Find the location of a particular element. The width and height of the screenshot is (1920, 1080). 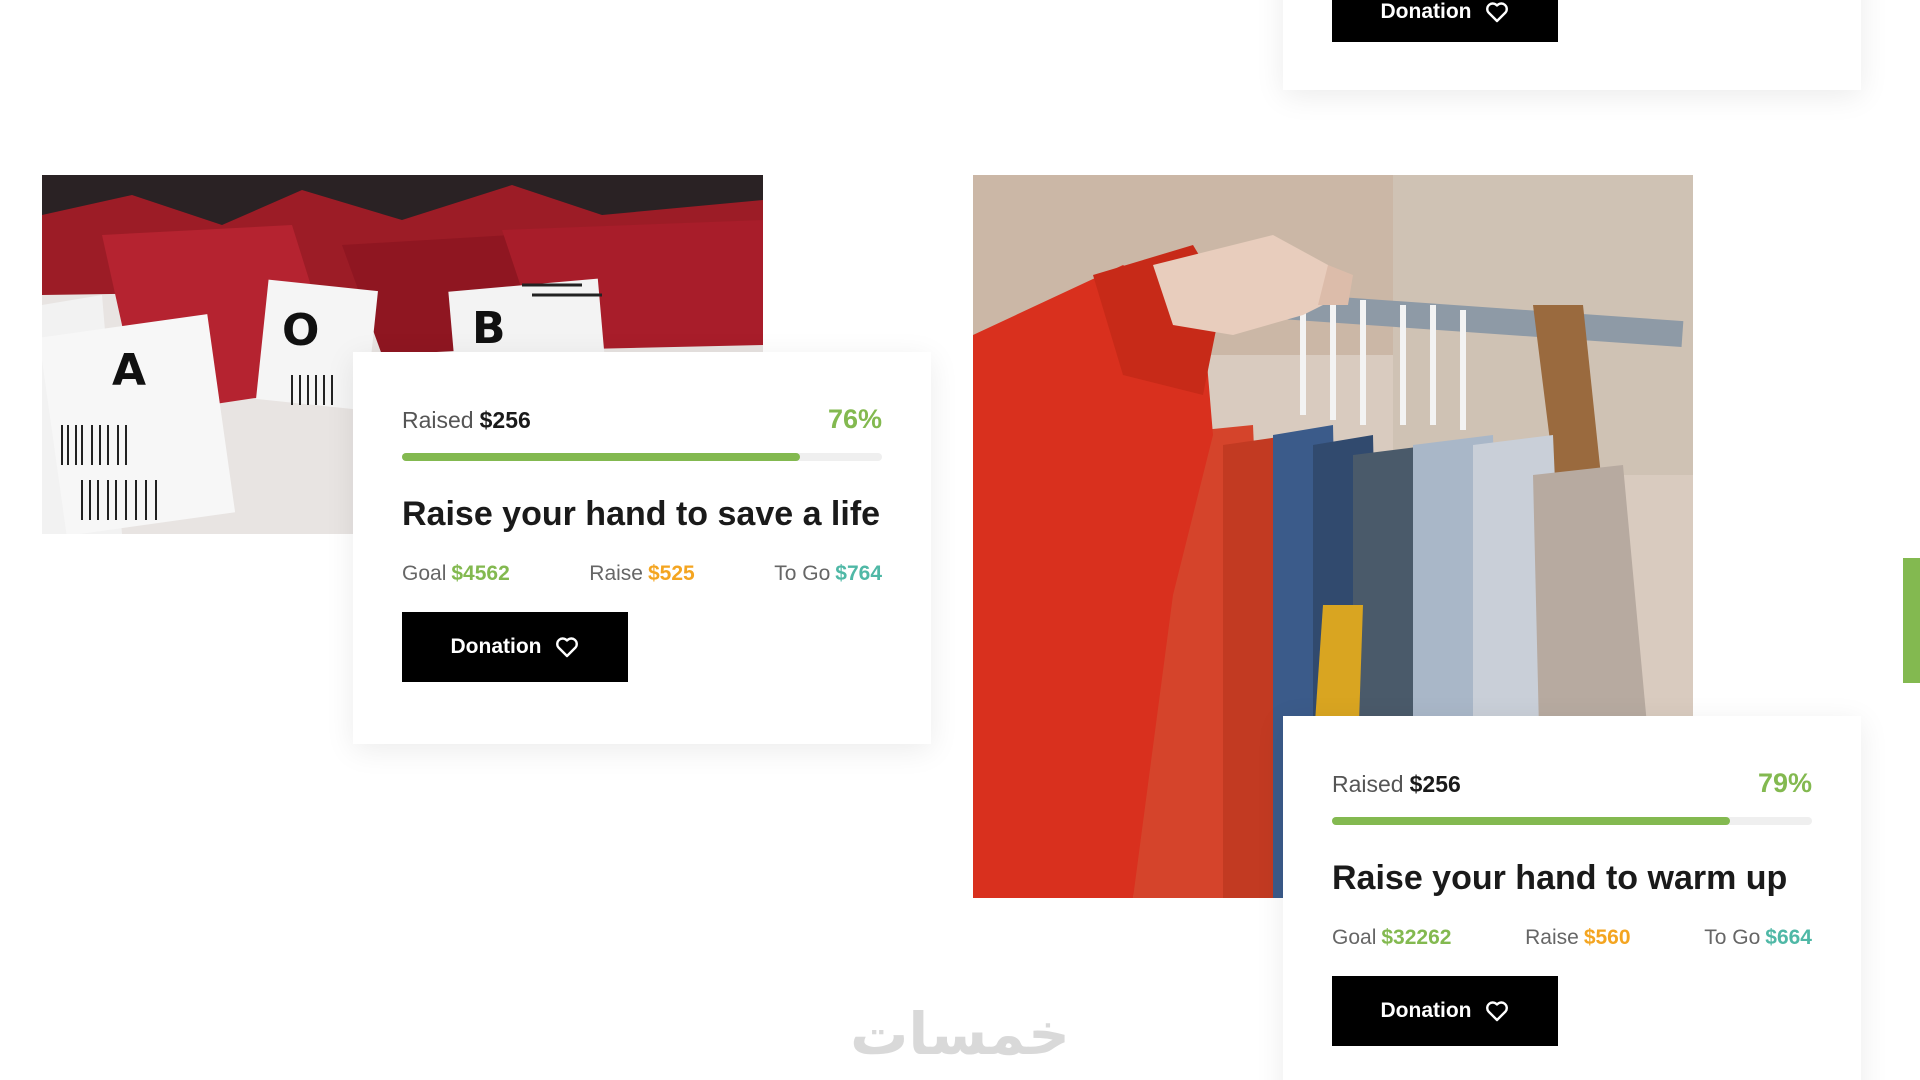

goal-stat: Goal $4562 is located at coordinates (456, 574).